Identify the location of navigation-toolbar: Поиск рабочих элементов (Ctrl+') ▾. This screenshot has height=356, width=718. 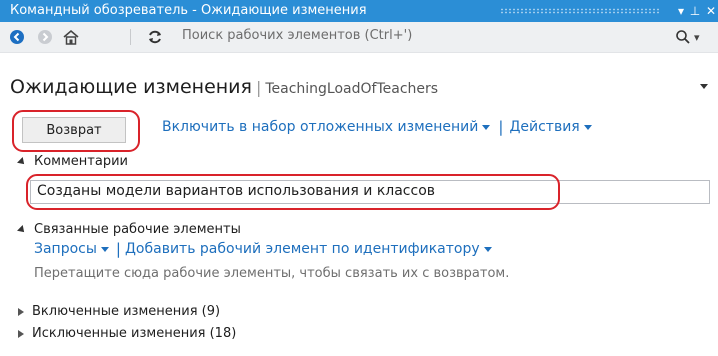
(359, 37).